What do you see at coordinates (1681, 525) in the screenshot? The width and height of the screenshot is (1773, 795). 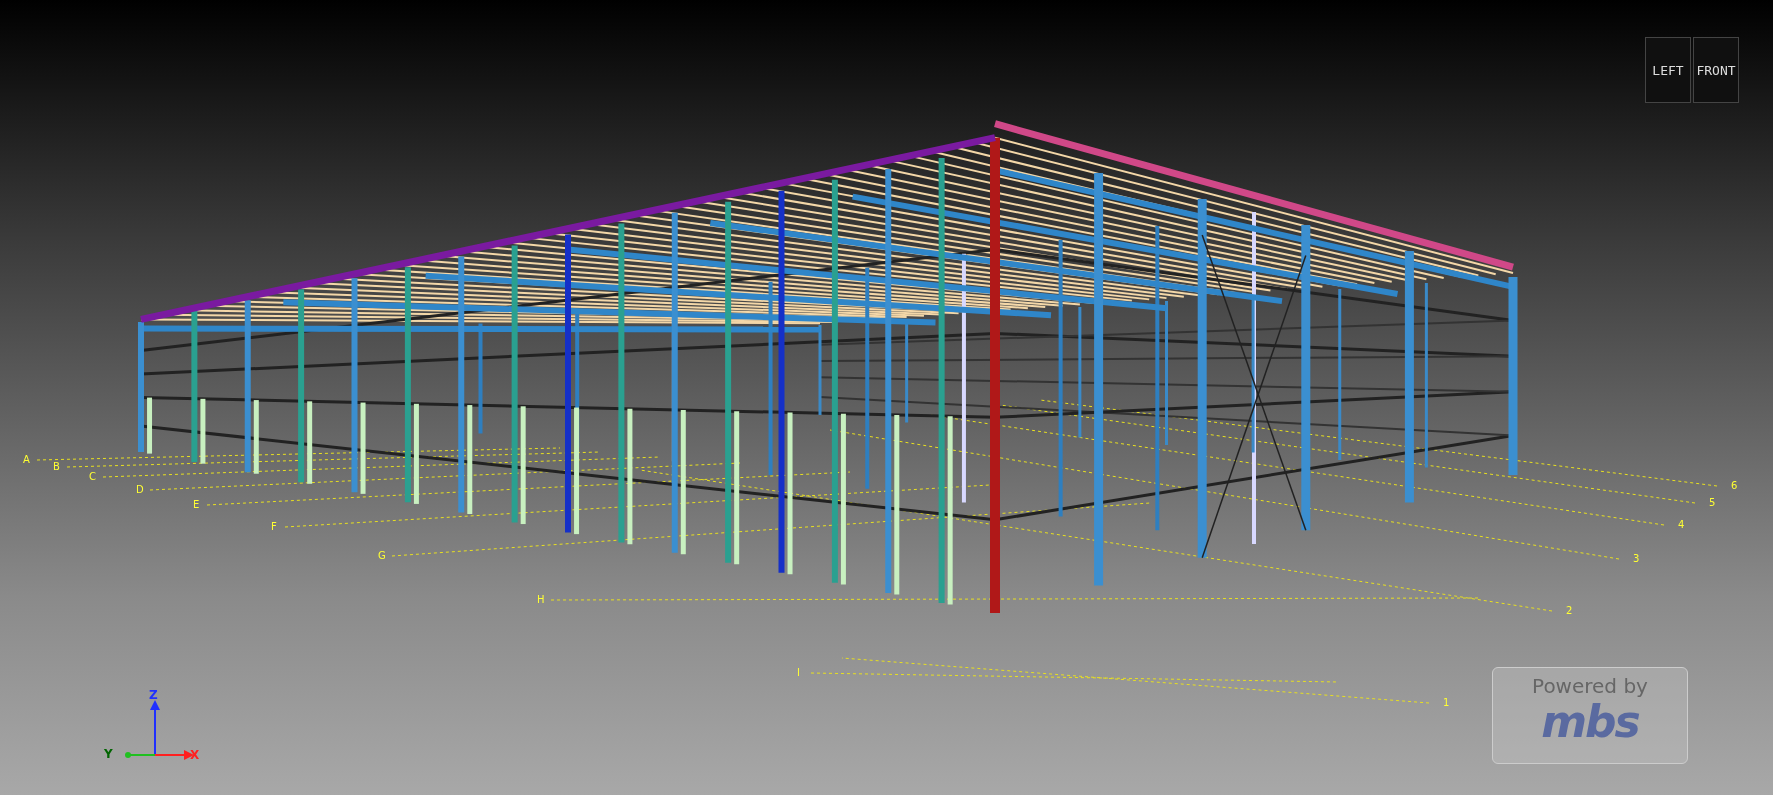 I see `grid-label: 4` at bounding box center [1681, 525].